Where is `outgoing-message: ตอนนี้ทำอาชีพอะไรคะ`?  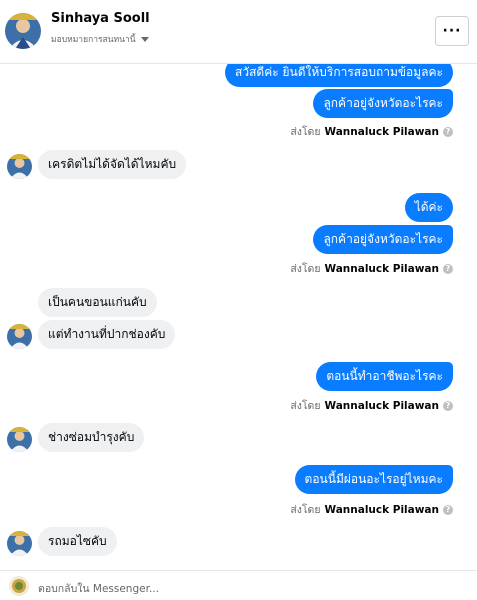
outgoing-message: ตอนนี้ทำอาชีพอะไรคะ is located at coordinates (384, 376).